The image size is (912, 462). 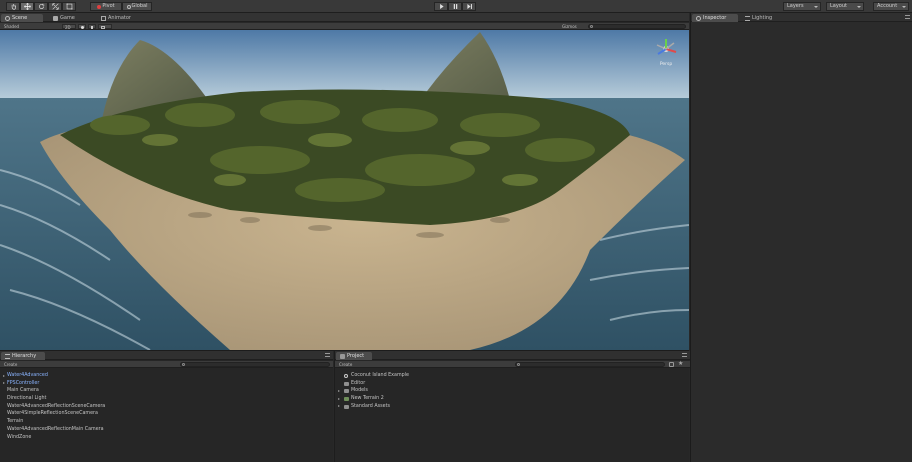 What do you see at coordinates (512, 384) in the screenshot?
I see `project-item: Editor` at bounding box center [512, 384].